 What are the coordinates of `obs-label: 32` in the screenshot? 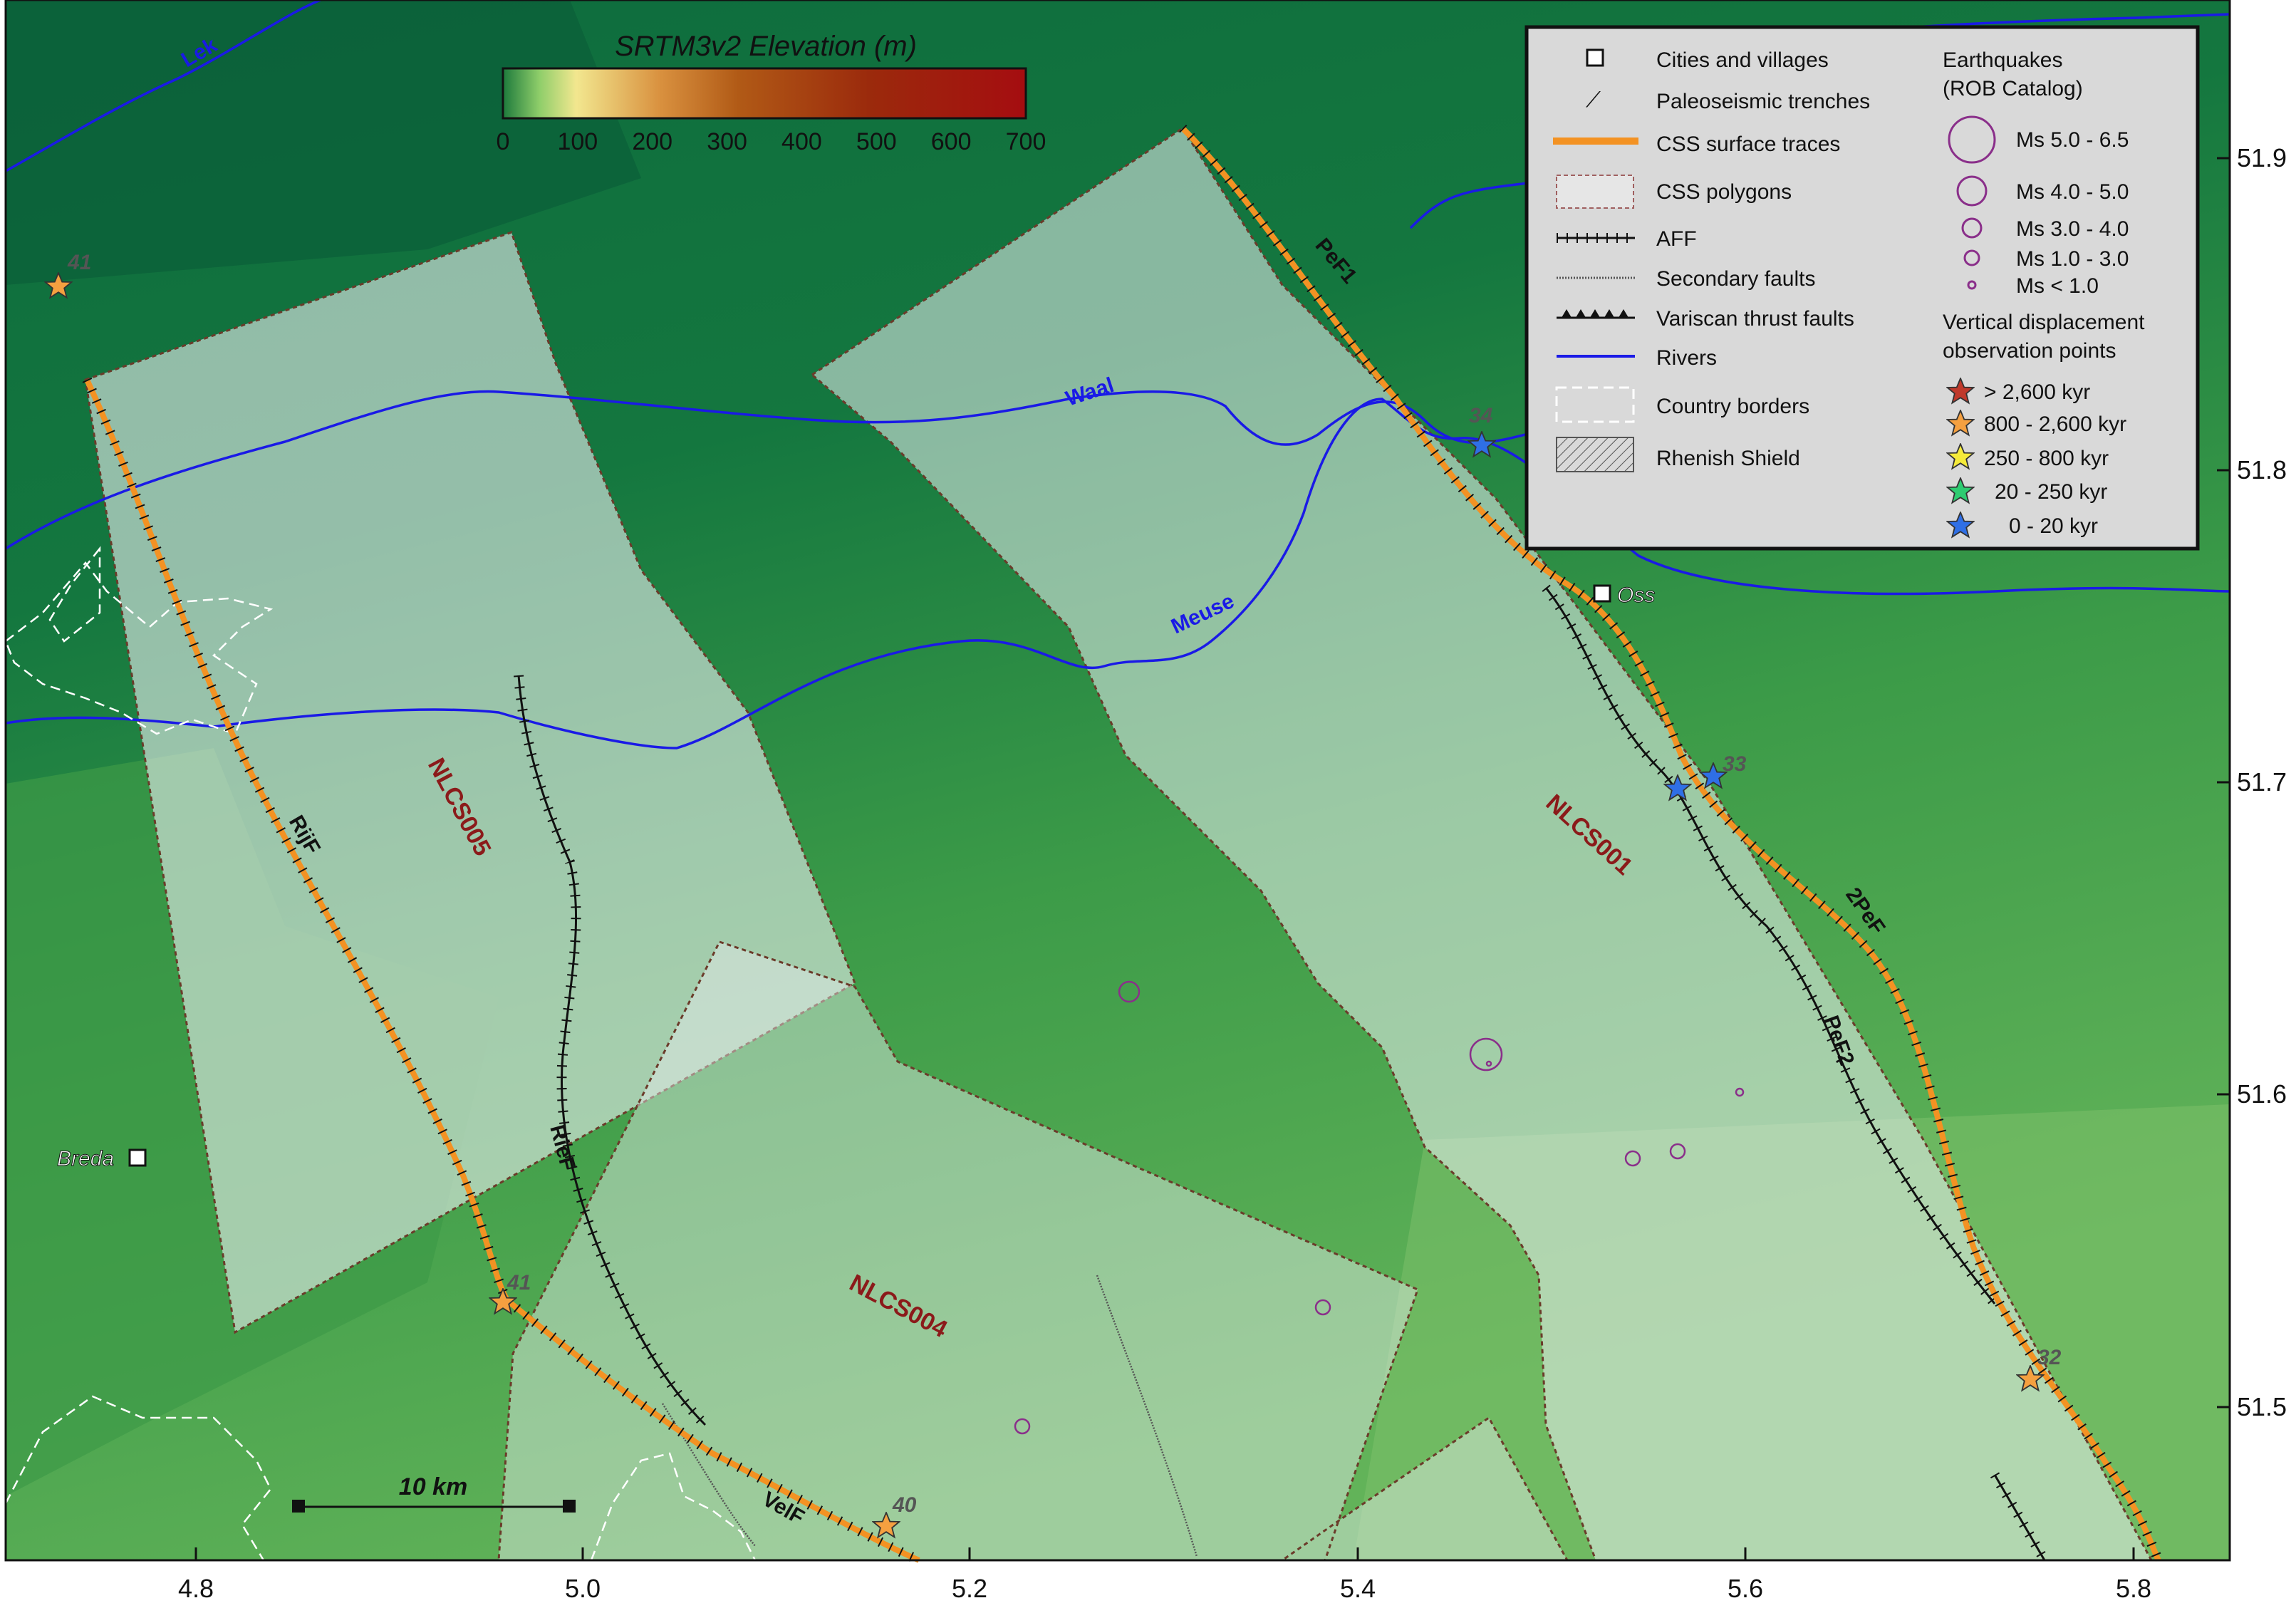 It's located at (2049, 1357).